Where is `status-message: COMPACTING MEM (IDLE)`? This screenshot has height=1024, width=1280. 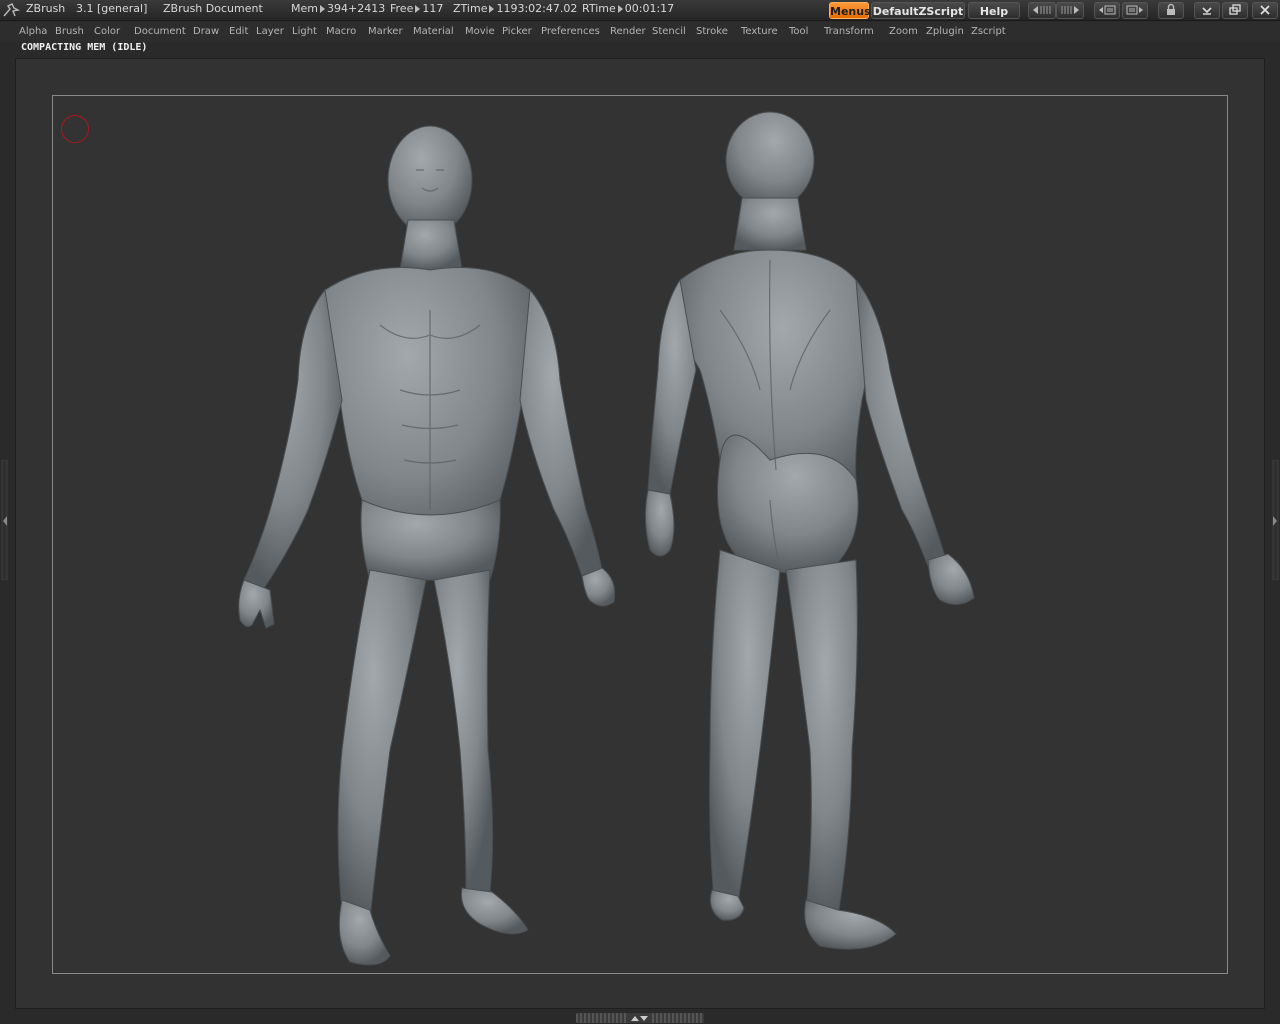 status-message: COMPACTING MEM (IDLE) is located at coordinates (84, 47).